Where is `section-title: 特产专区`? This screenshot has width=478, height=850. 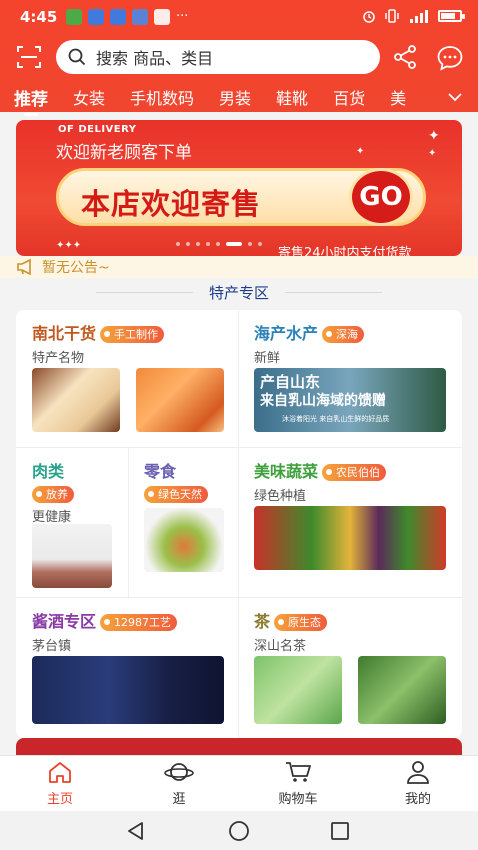
section-title: 特产专区 is located at coordinates (239, 292).